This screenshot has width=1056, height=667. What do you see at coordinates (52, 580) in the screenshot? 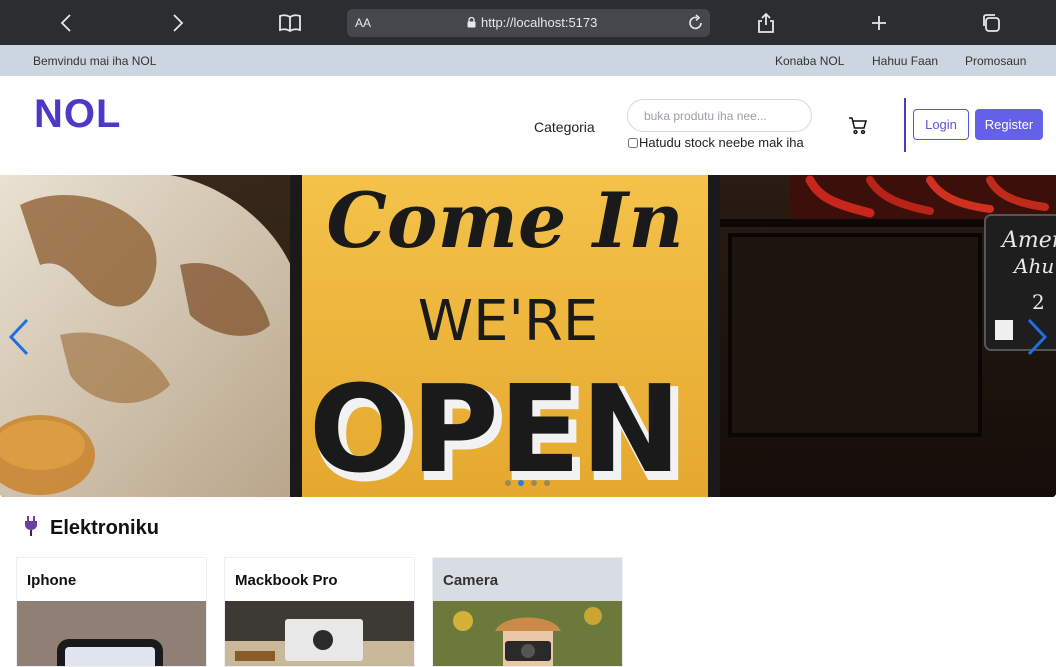
I see `product-name: Iphone` at bounding box center [52, 580].